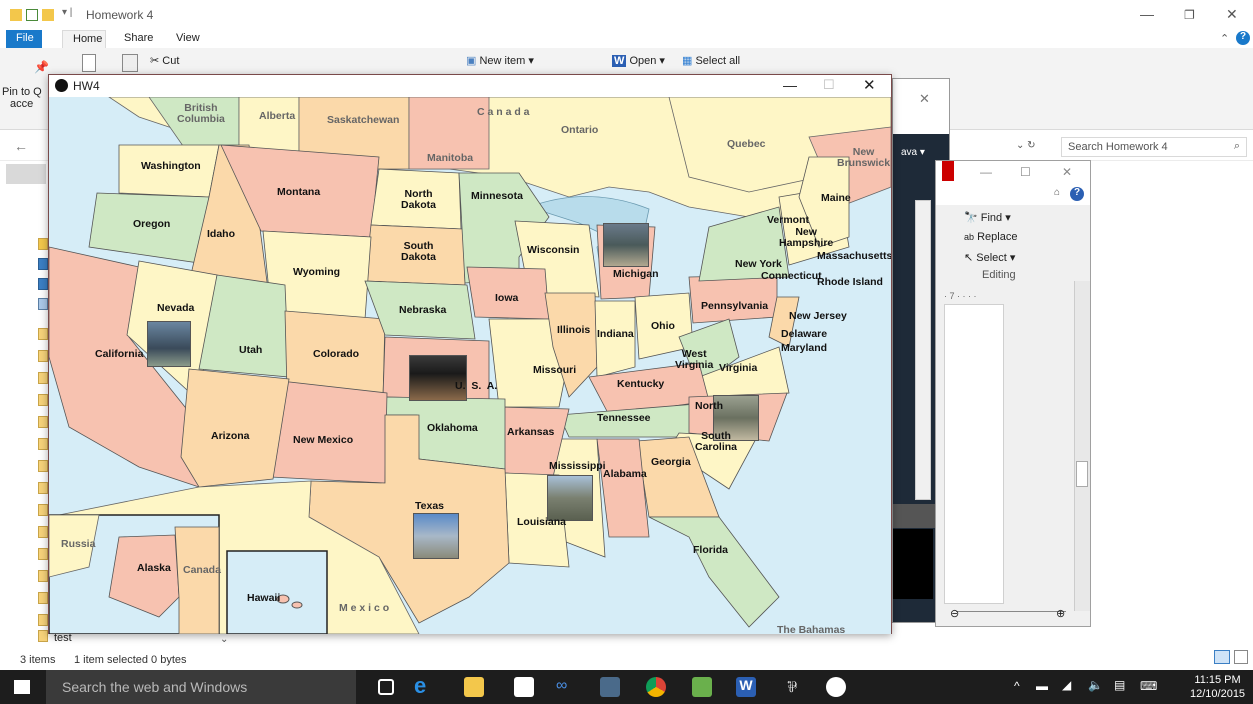 The height and width of the screenshot is (704, 1253). I want to click on action-center-icon: ▤, so click(1119, 685).